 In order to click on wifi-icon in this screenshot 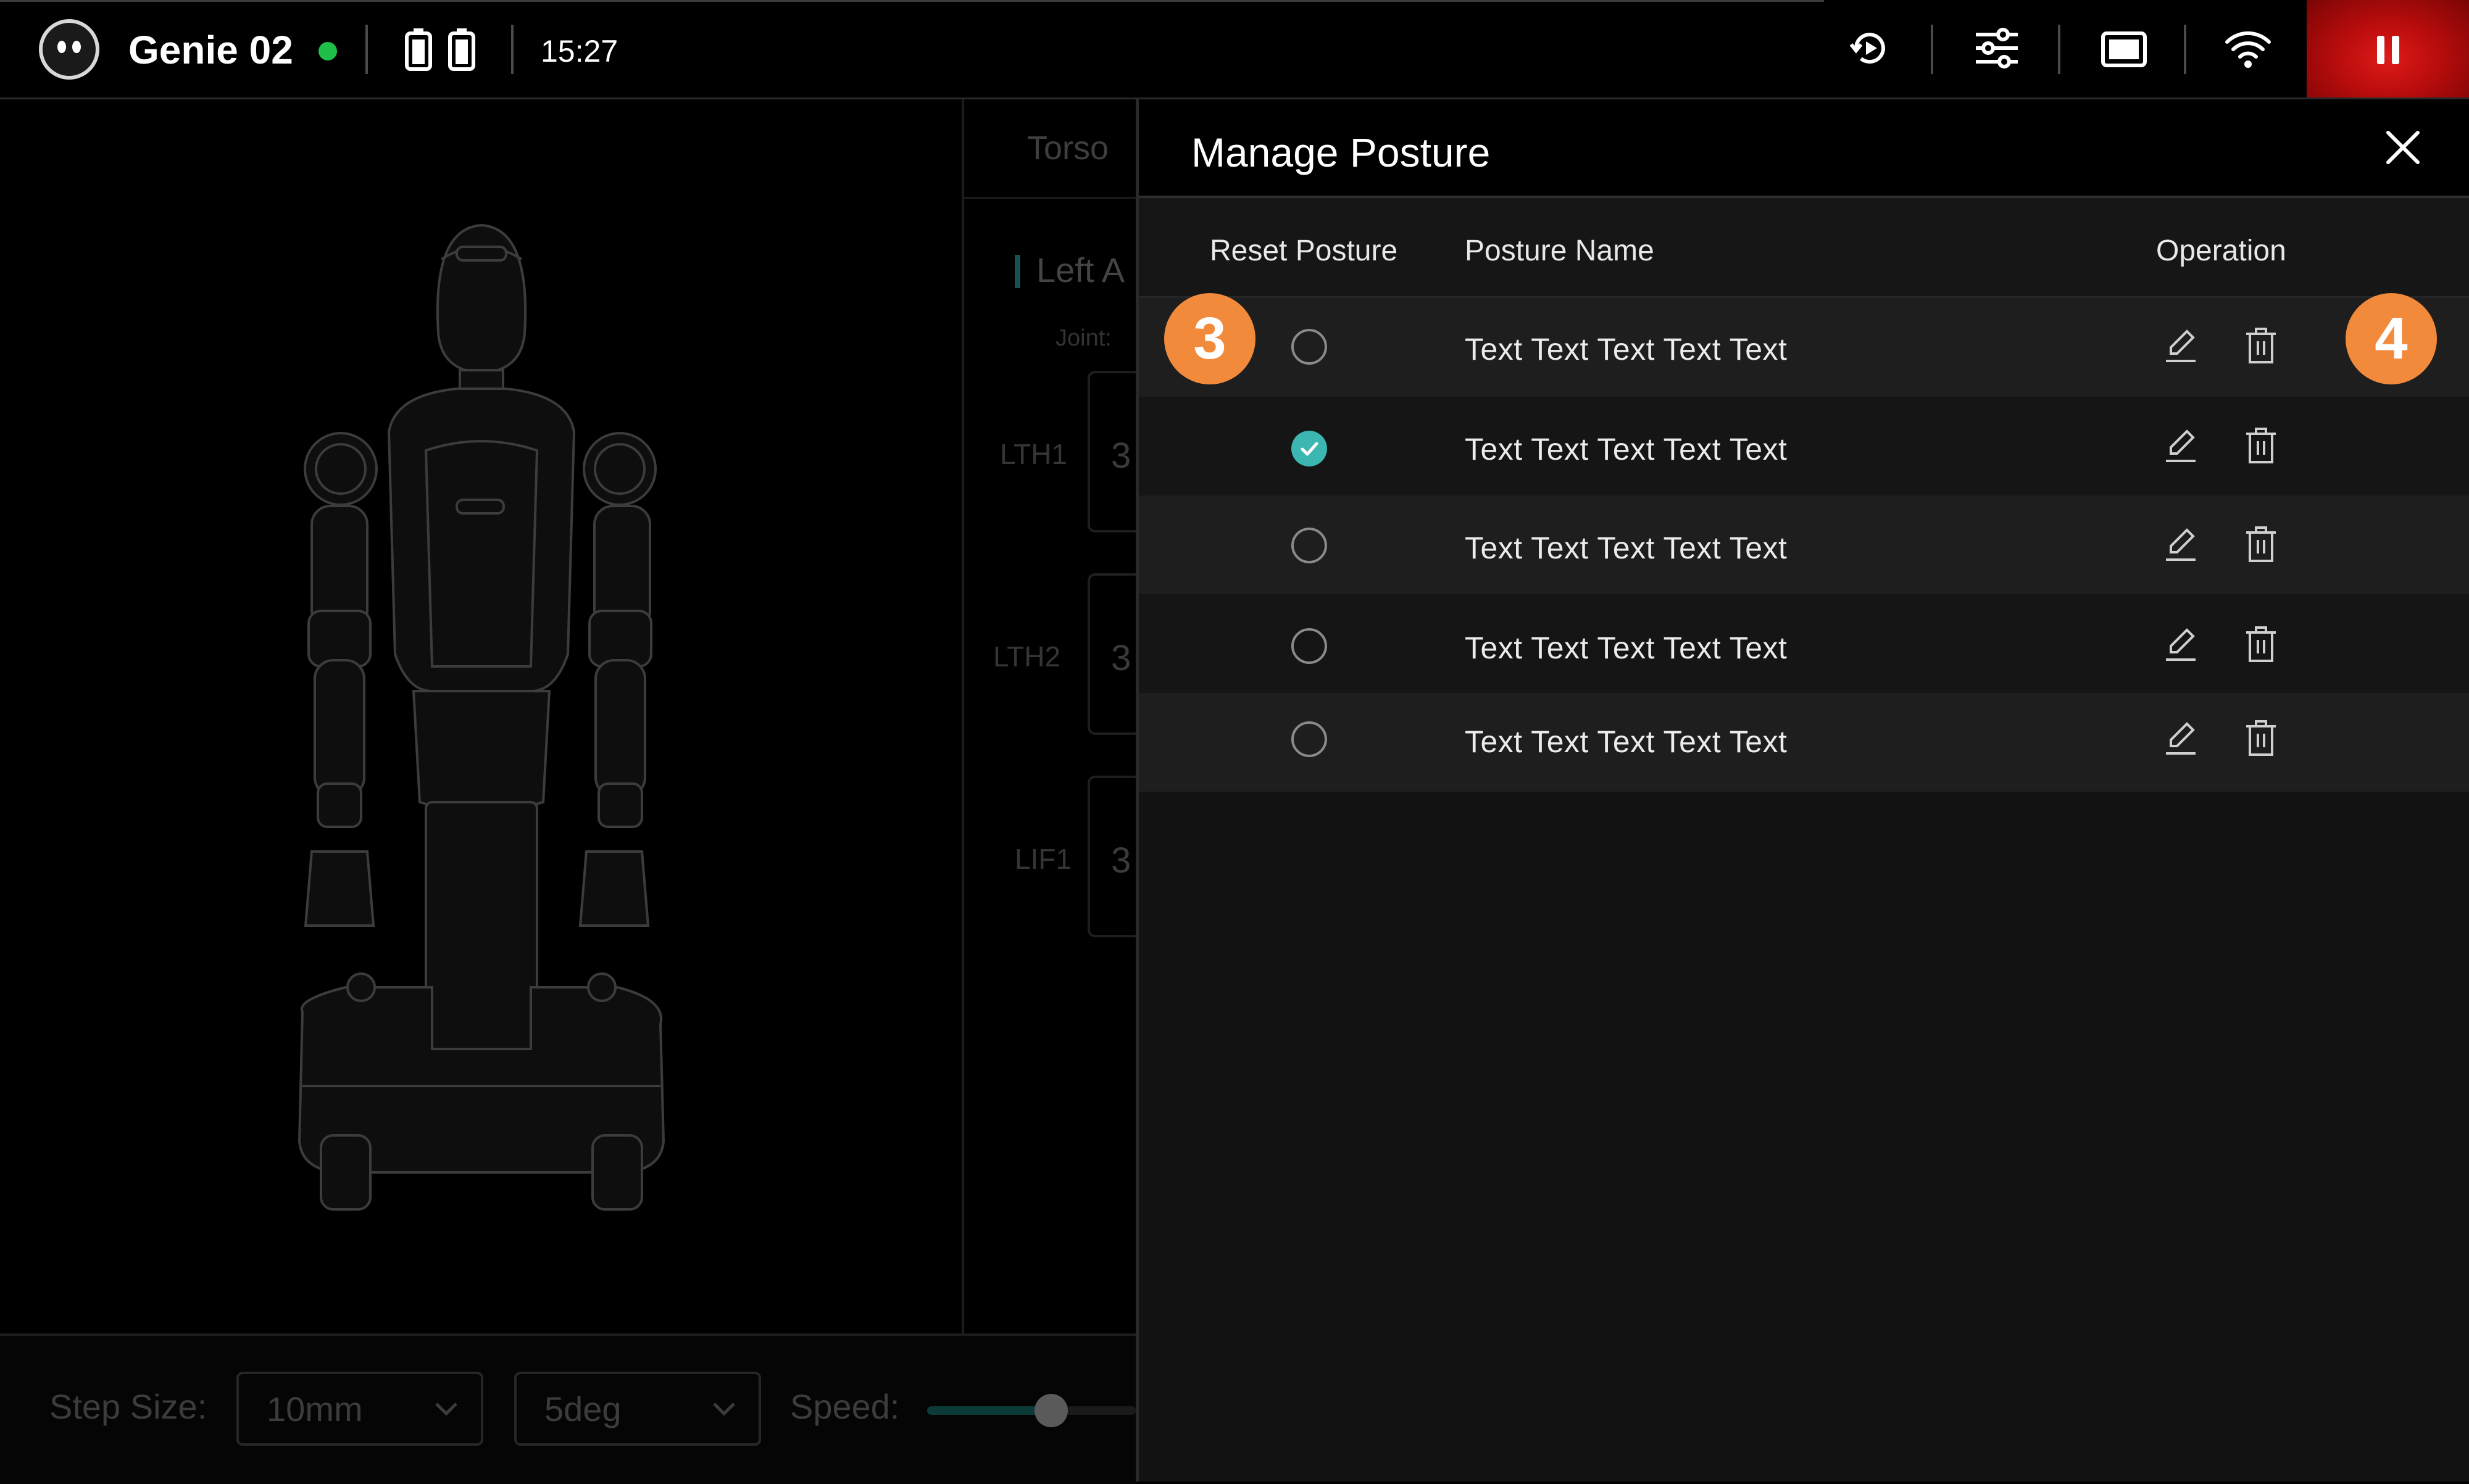, I will do `click(2248, 49)`.